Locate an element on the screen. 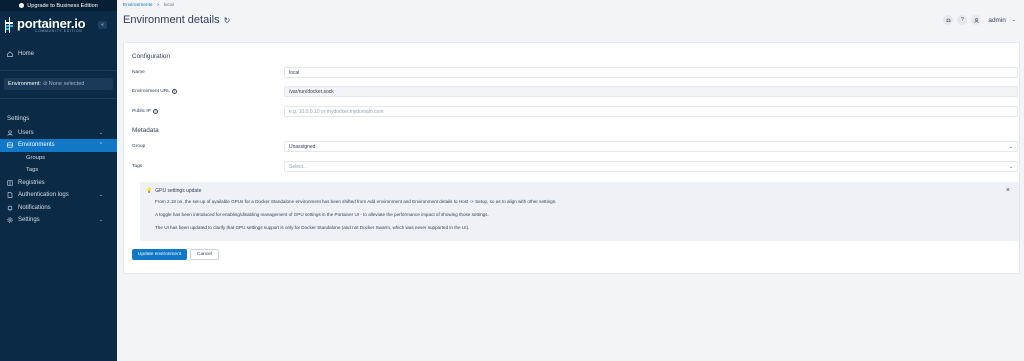 The height and width of the screenshot is (361, 1024). group-label: Group is located at coordinates (138, 146).